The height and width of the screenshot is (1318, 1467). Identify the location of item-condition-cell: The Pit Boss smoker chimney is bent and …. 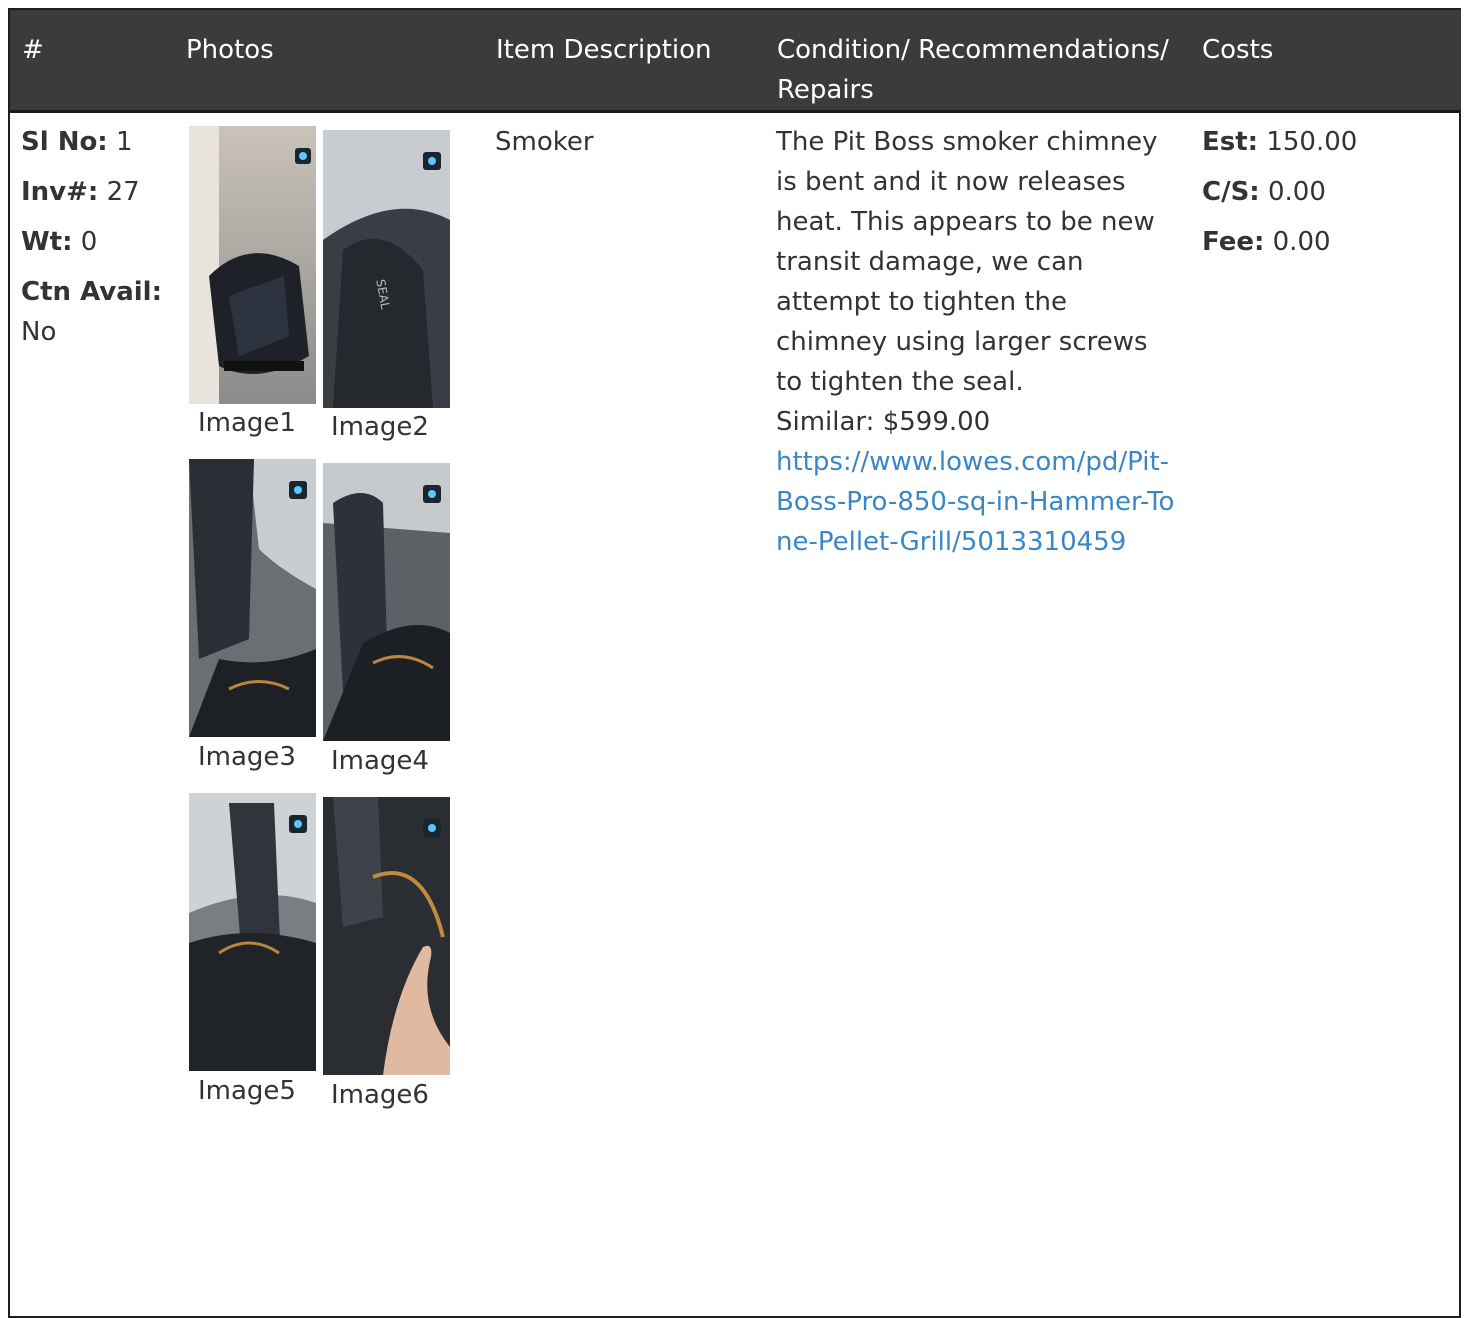
(978, 342).